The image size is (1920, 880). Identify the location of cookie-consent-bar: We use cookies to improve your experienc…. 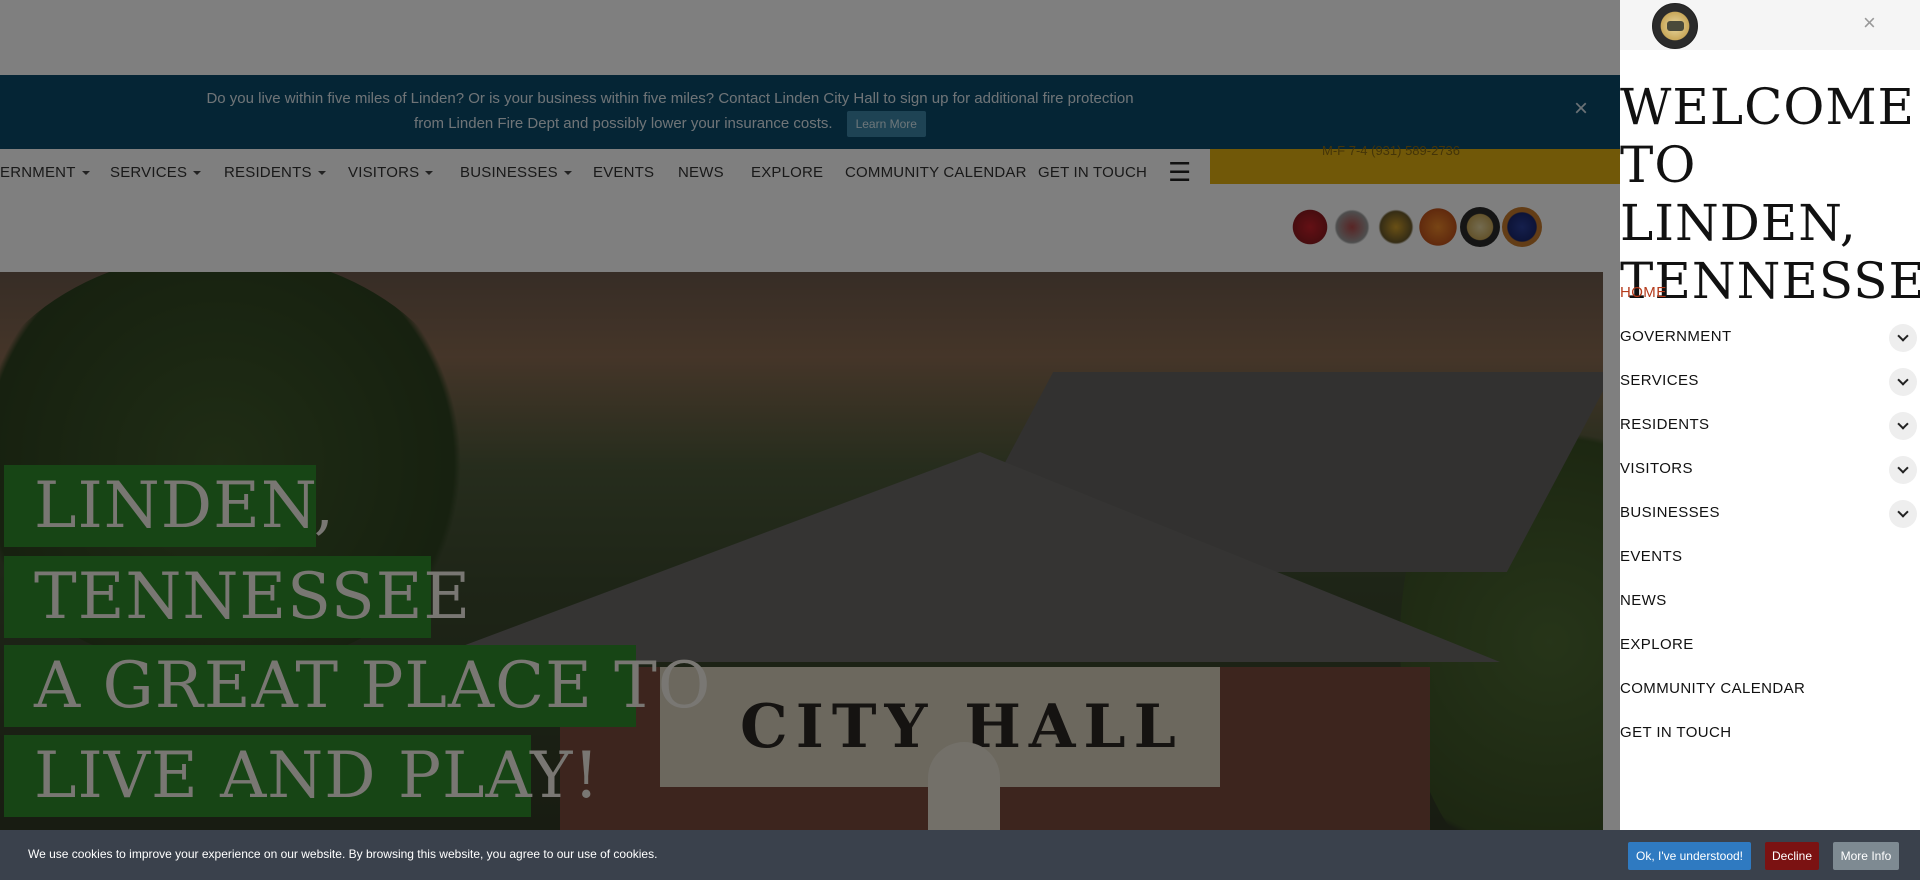
(960, 855).